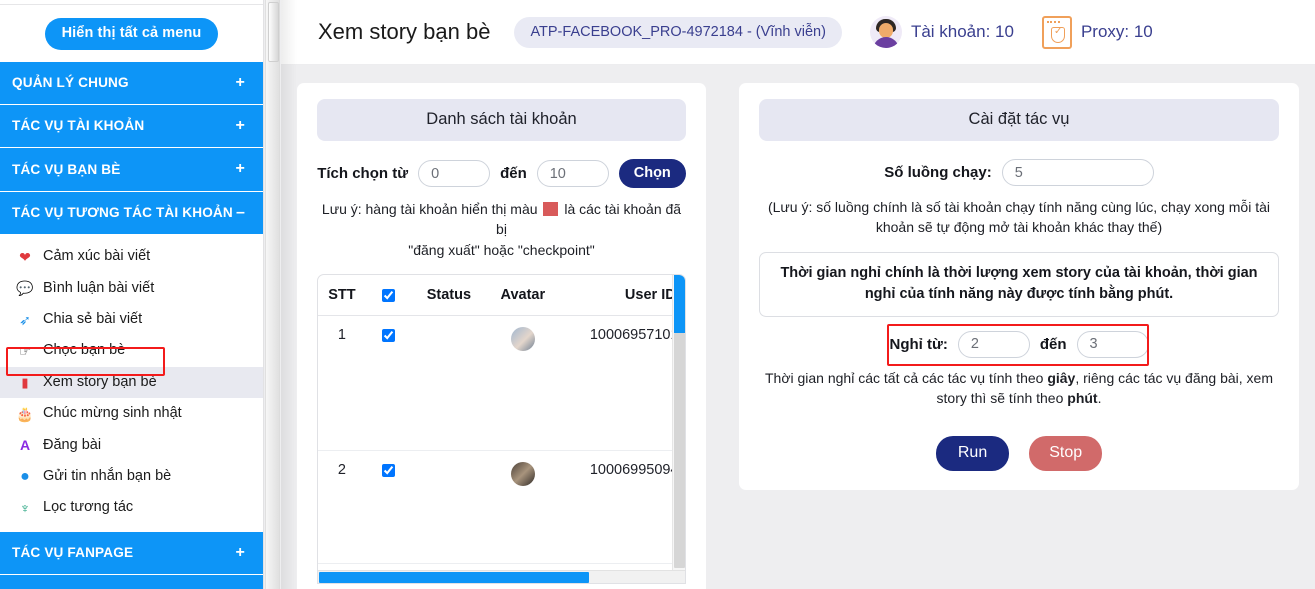  Describe the element at coordinates (25, 351) in the screenshot. I see `poke-hand-icon: ☞` at that location.